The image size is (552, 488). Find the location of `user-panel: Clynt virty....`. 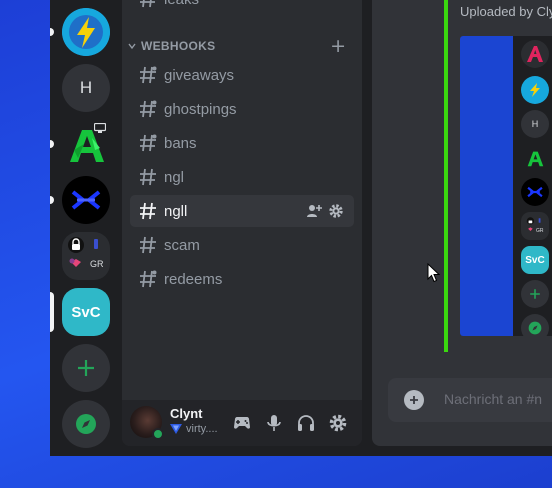

user-panel: Clynt virty.... is located at coordinates (242, 423).